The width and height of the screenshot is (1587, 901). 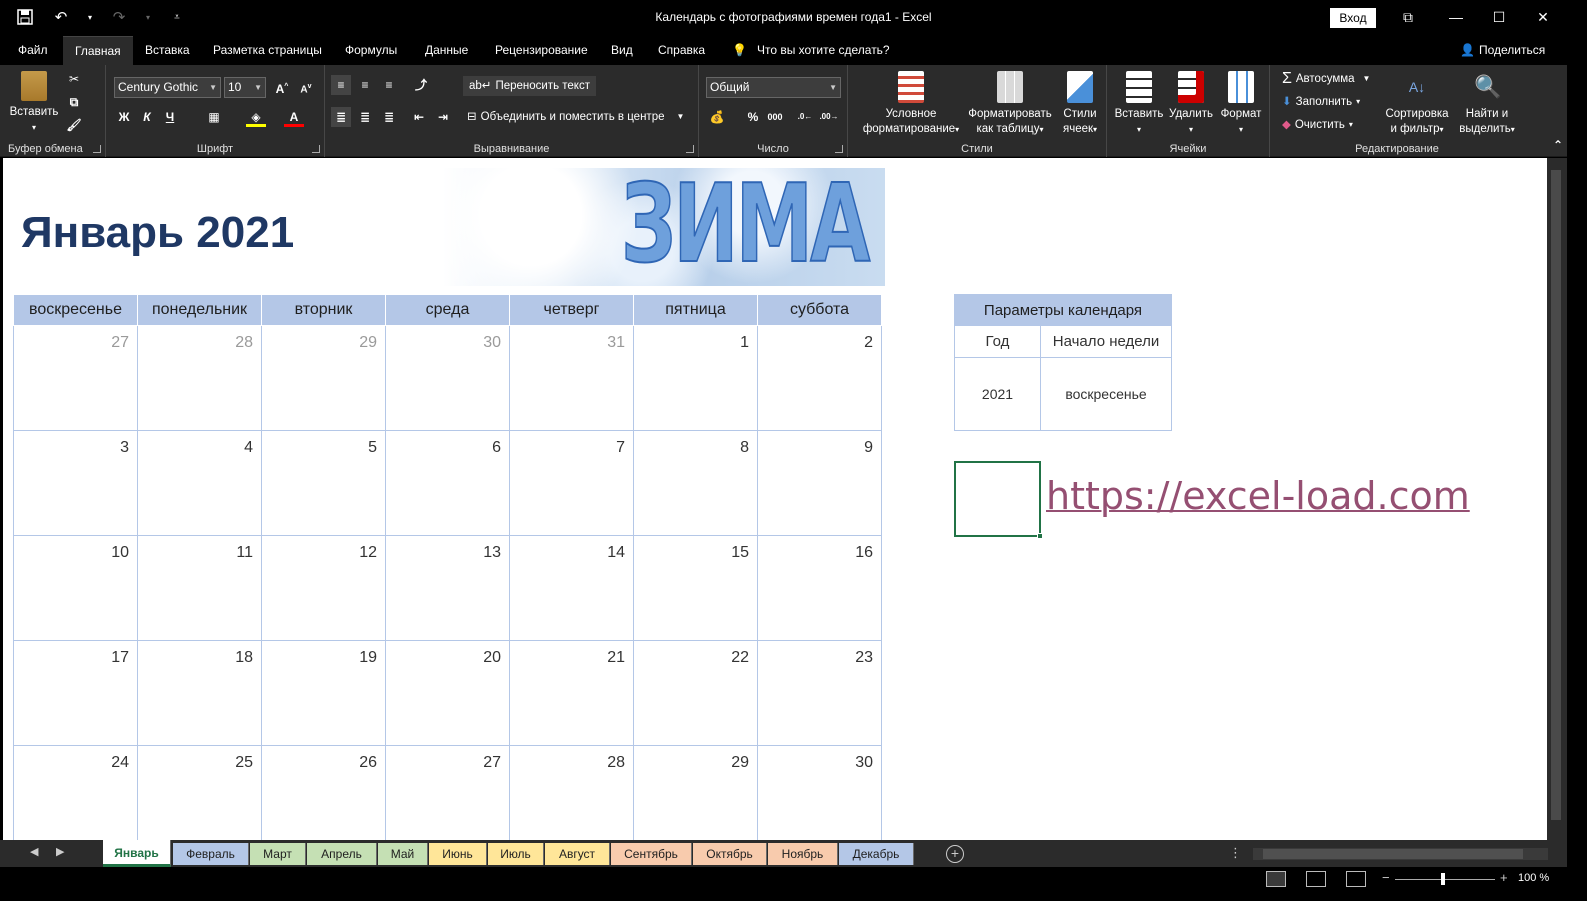 What do you see at coordinates (167, 87) in the screenshot?
I see `font-name-select: Century Gothic ▼` at bounding box center [167, 87].